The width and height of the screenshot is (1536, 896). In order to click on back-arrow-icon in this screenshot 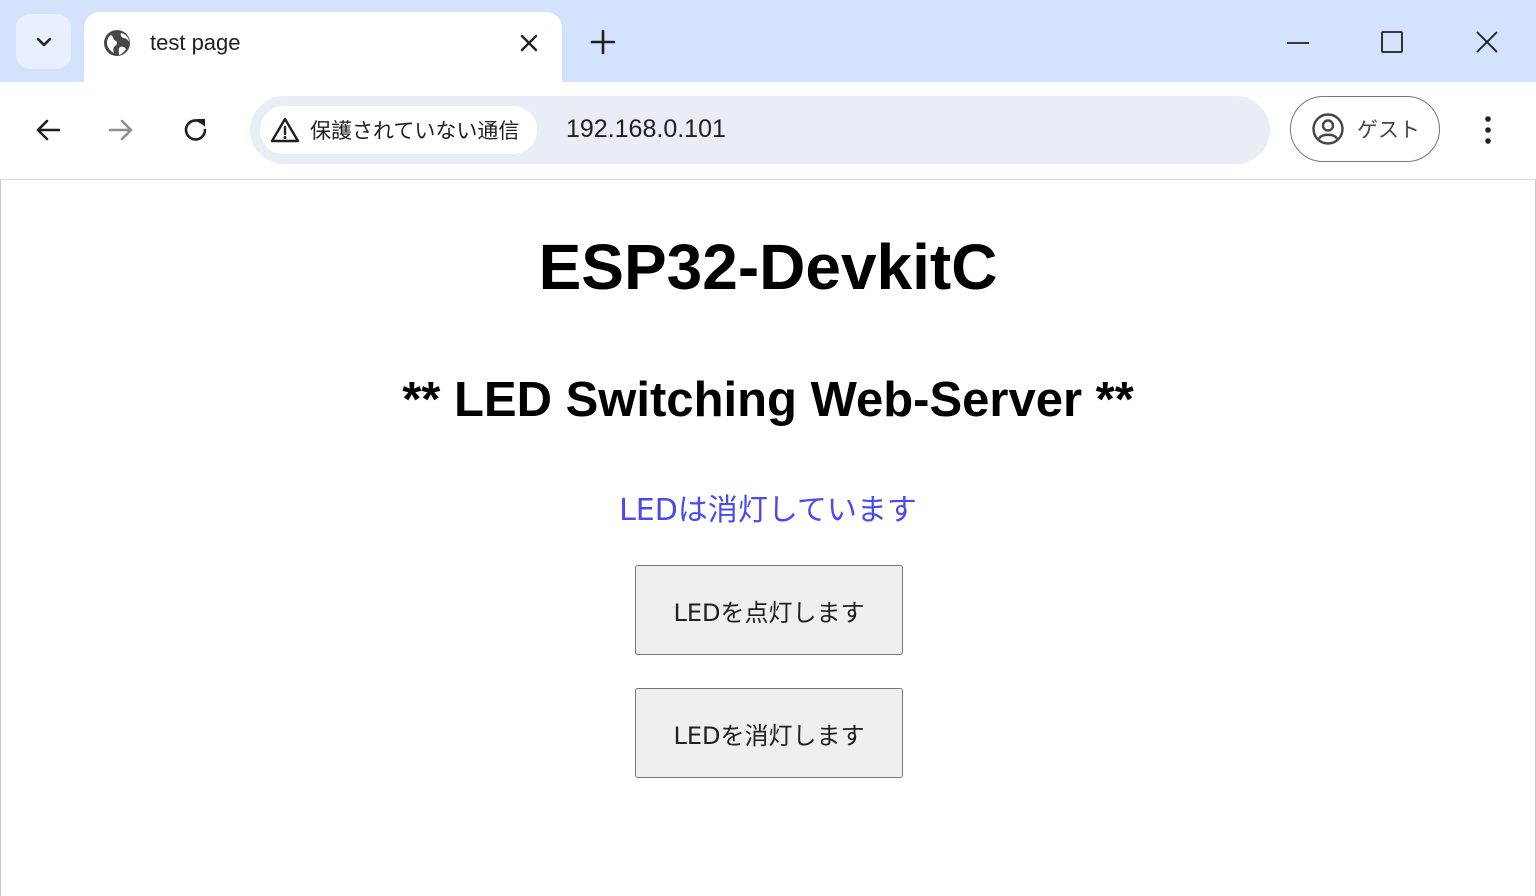, I will do `click(48, 130)`.